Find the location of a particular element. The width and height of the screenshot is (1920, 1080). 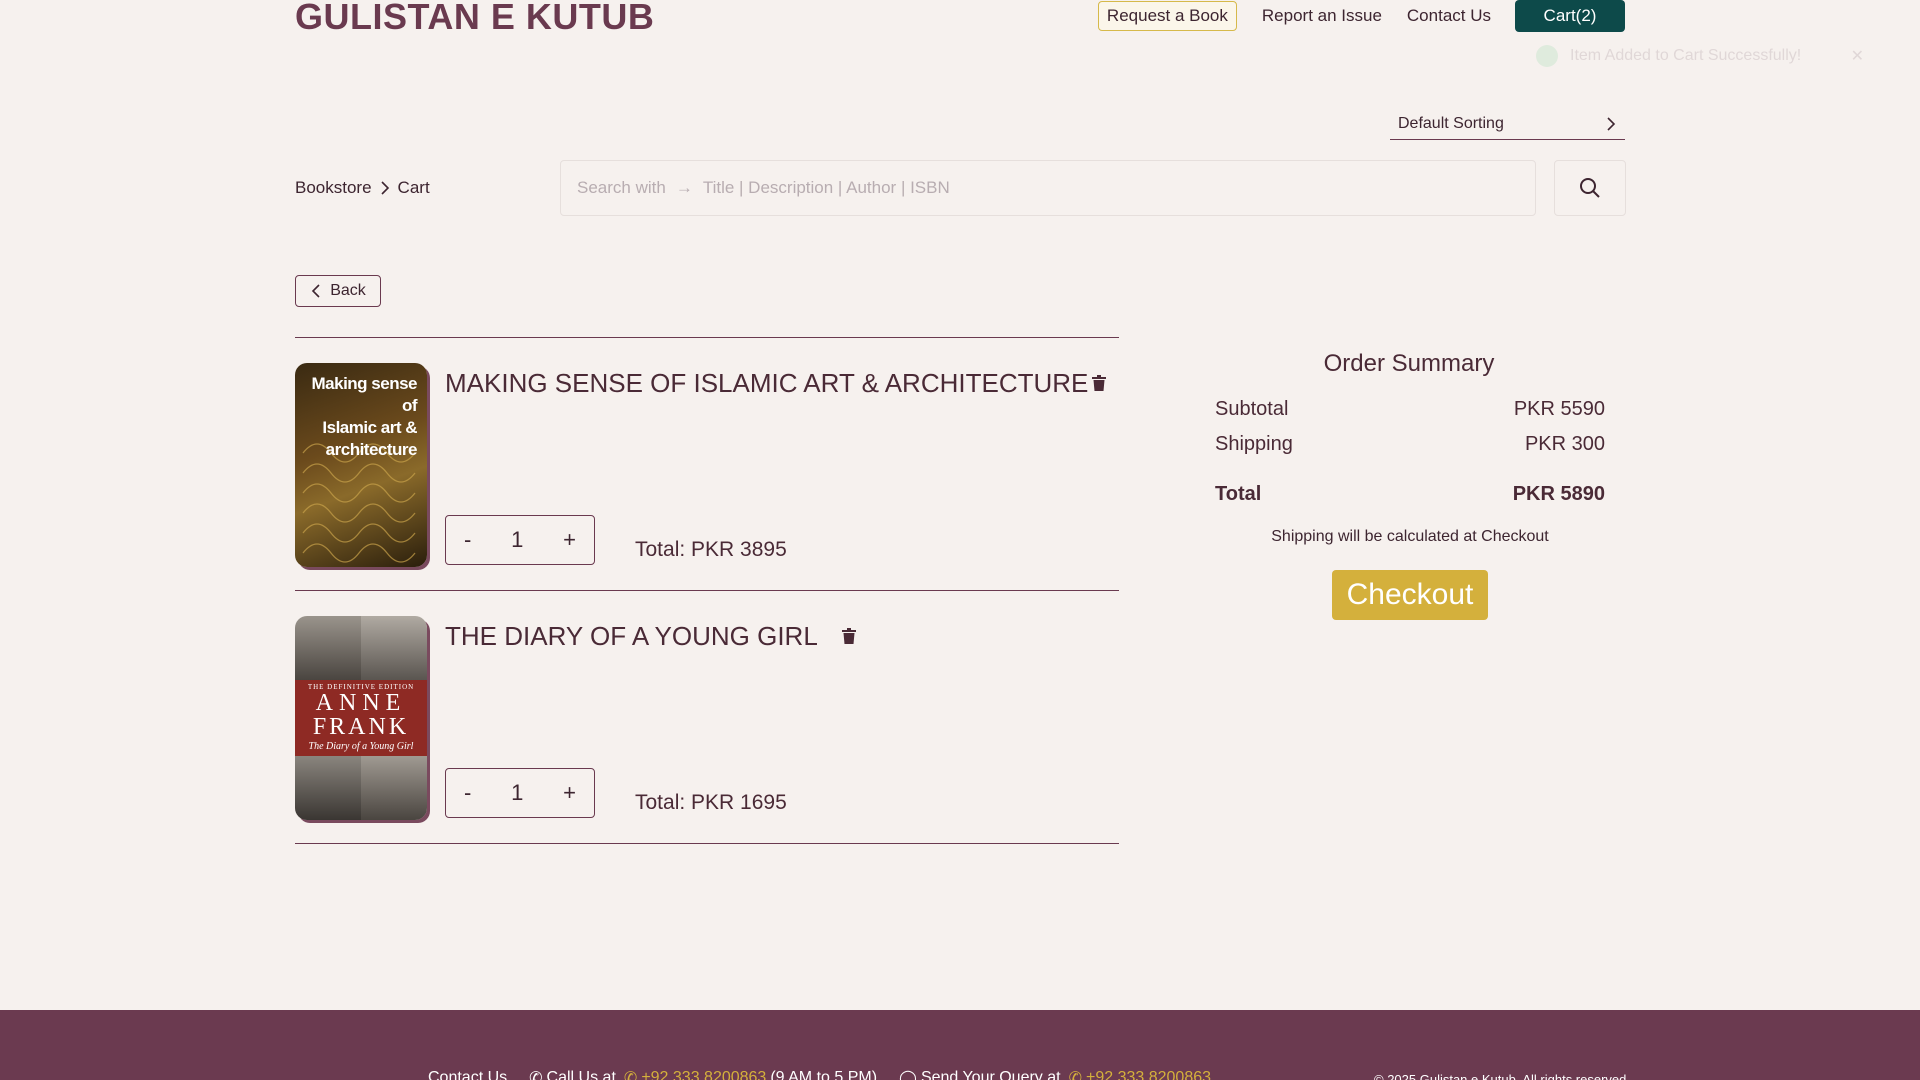

toast-message: Item Added to Cart Successfully! is located at coordinates (1686, 55).